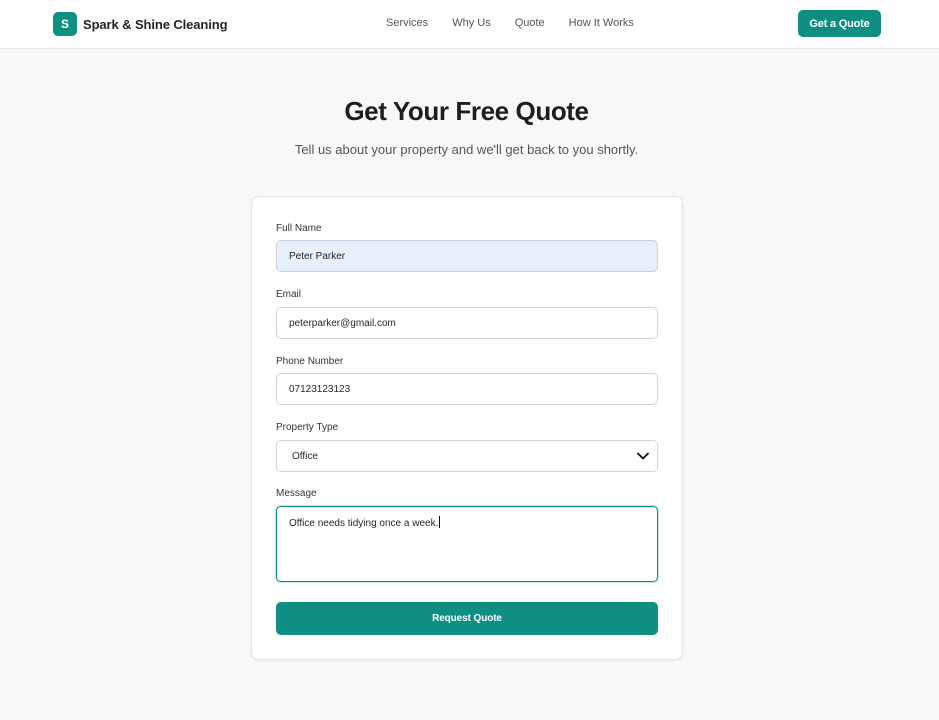 This screenshot has height=720, width=939. Describe the element at coordinates (530, 23) in the screenshot. I see `nav-link-quote: Quote` at that location.